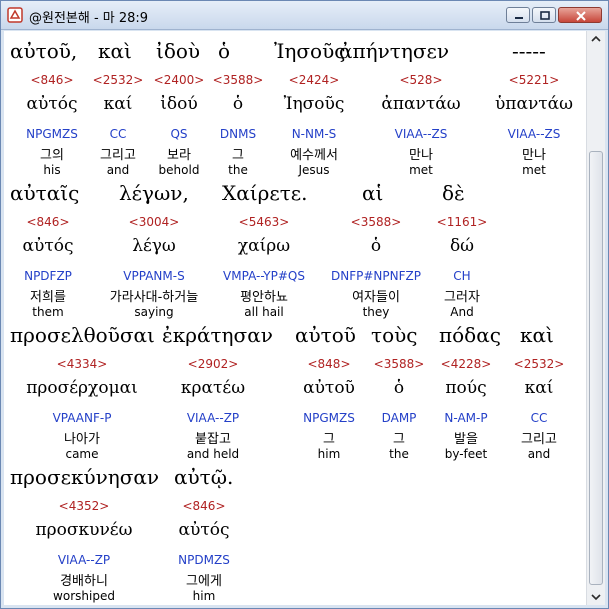 Image resolution: width=609 pixels, height=609 pixels. What do you see at coordinates (82, 388) in the screenshot?
I see `lemma: προσέρχομαι` at bounding box center [82, 388].